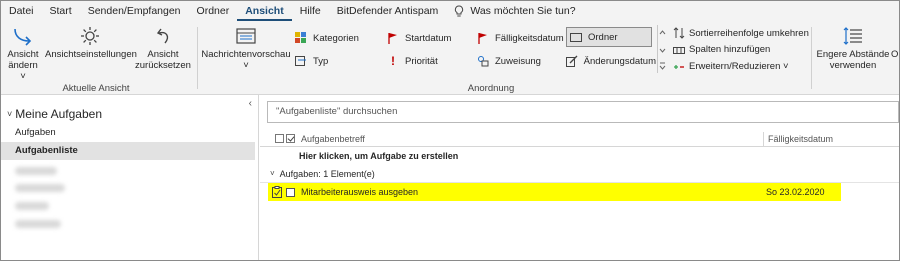 Image resolution: width=900 pixels, height=261 pixels. Describe the element at coordinates (327, 173) in the screenshot. I see `group-header-label: Aufgaben: 1 Element(e)` at that location.